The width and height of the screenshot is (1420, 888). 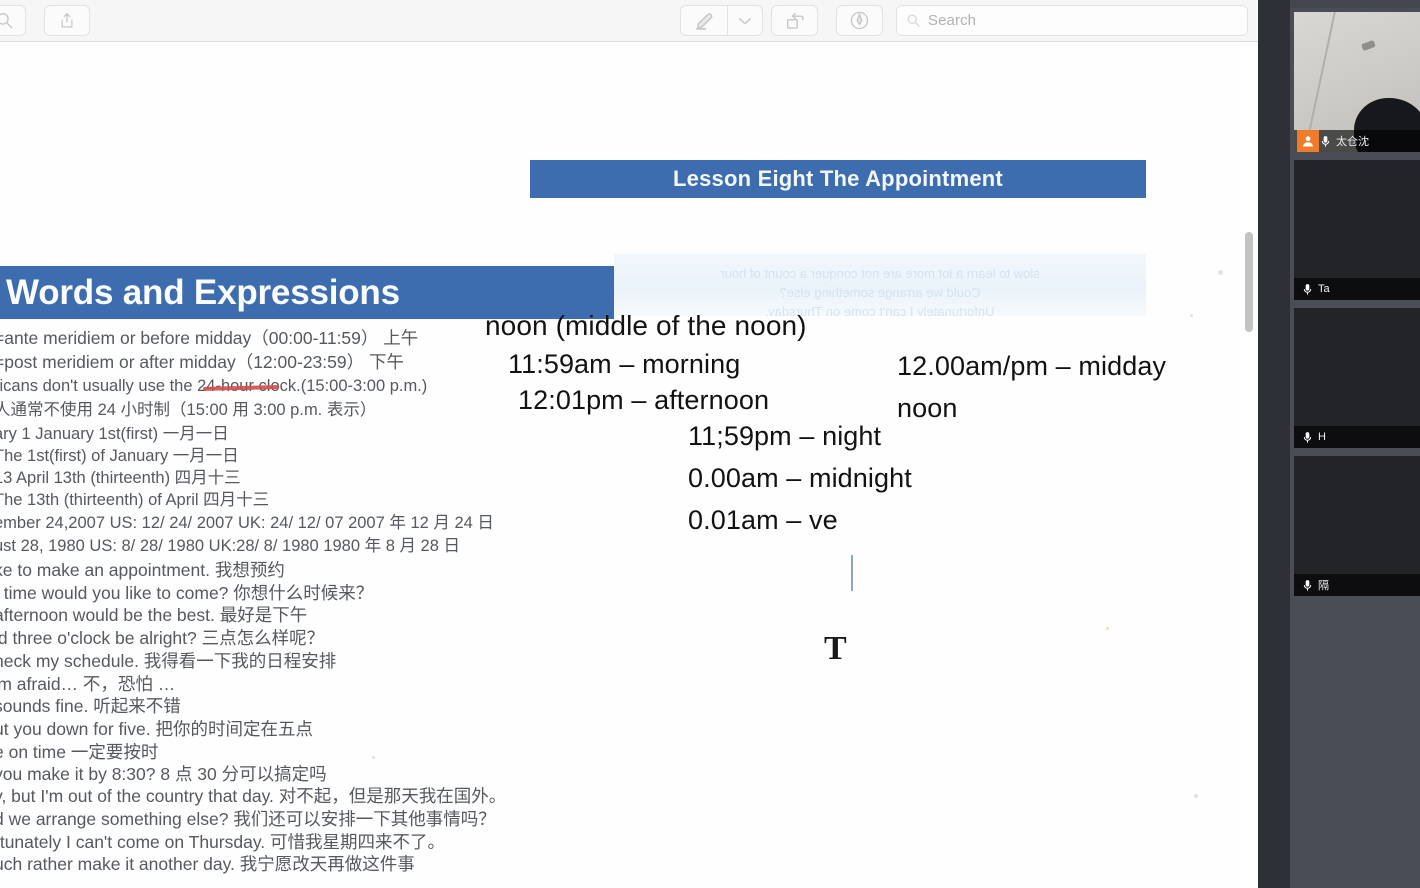 I want to click on participant-name: 太仓沈, so click(x=1352, y=142).